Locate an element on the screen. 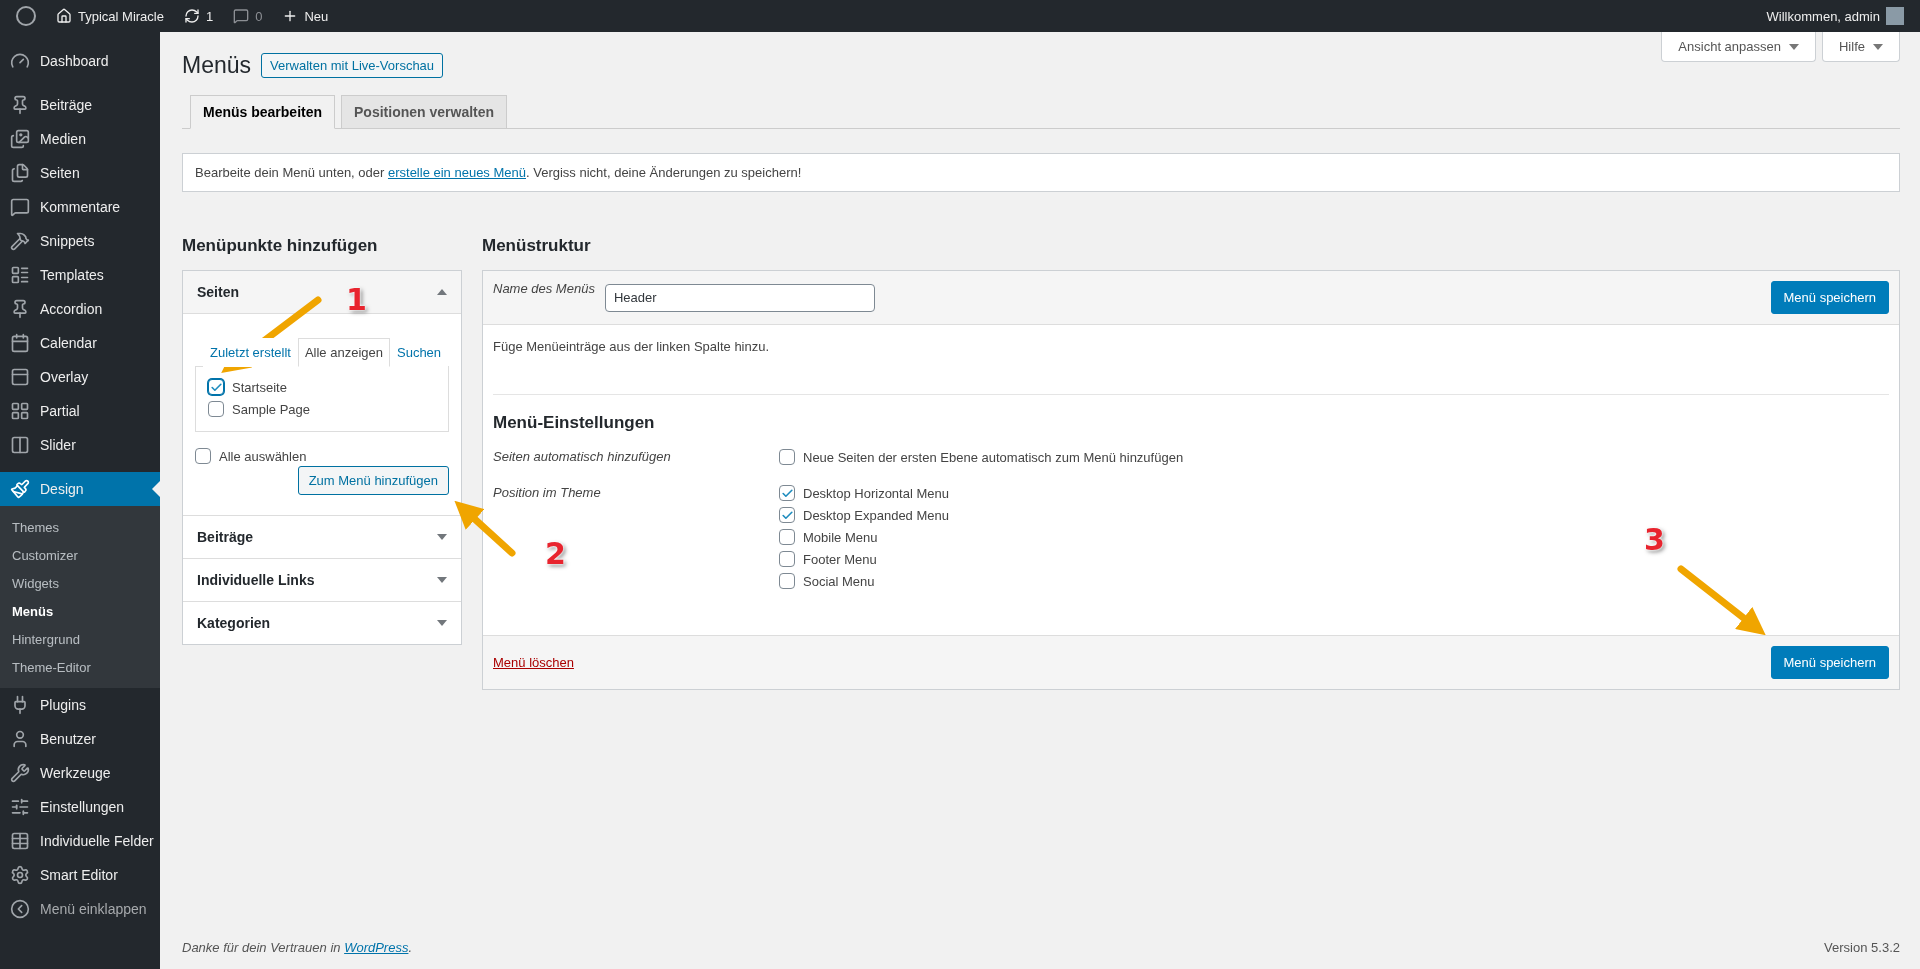  paintbrush-icon is located at coordinates (20, 489).